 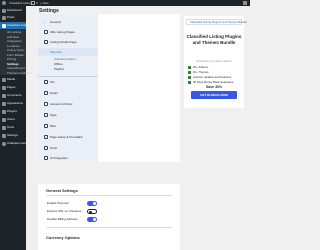 I want to click on dashboard-icon, so click(x=3, y=10).